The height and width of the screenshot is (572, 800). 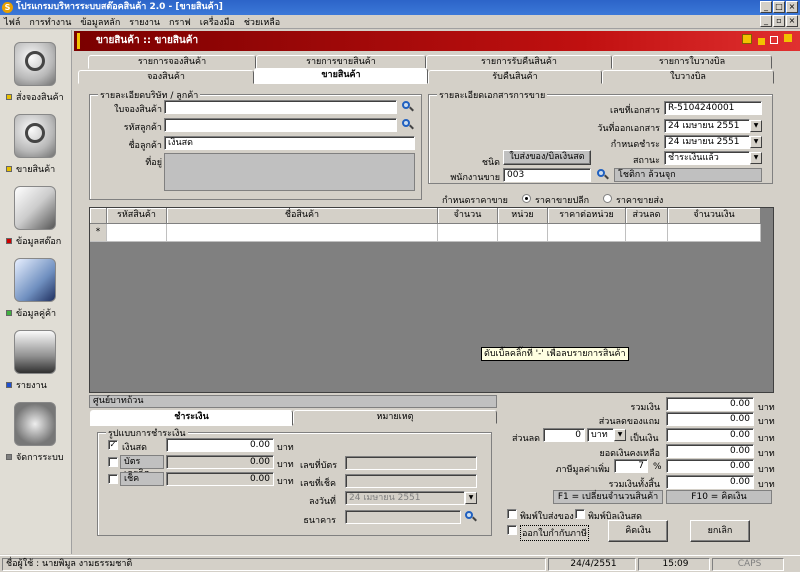 What do you see at coordinates (512, 514) in the screenshot?
I see `print-delivery-checkbox` at bounding box center [512, 514].